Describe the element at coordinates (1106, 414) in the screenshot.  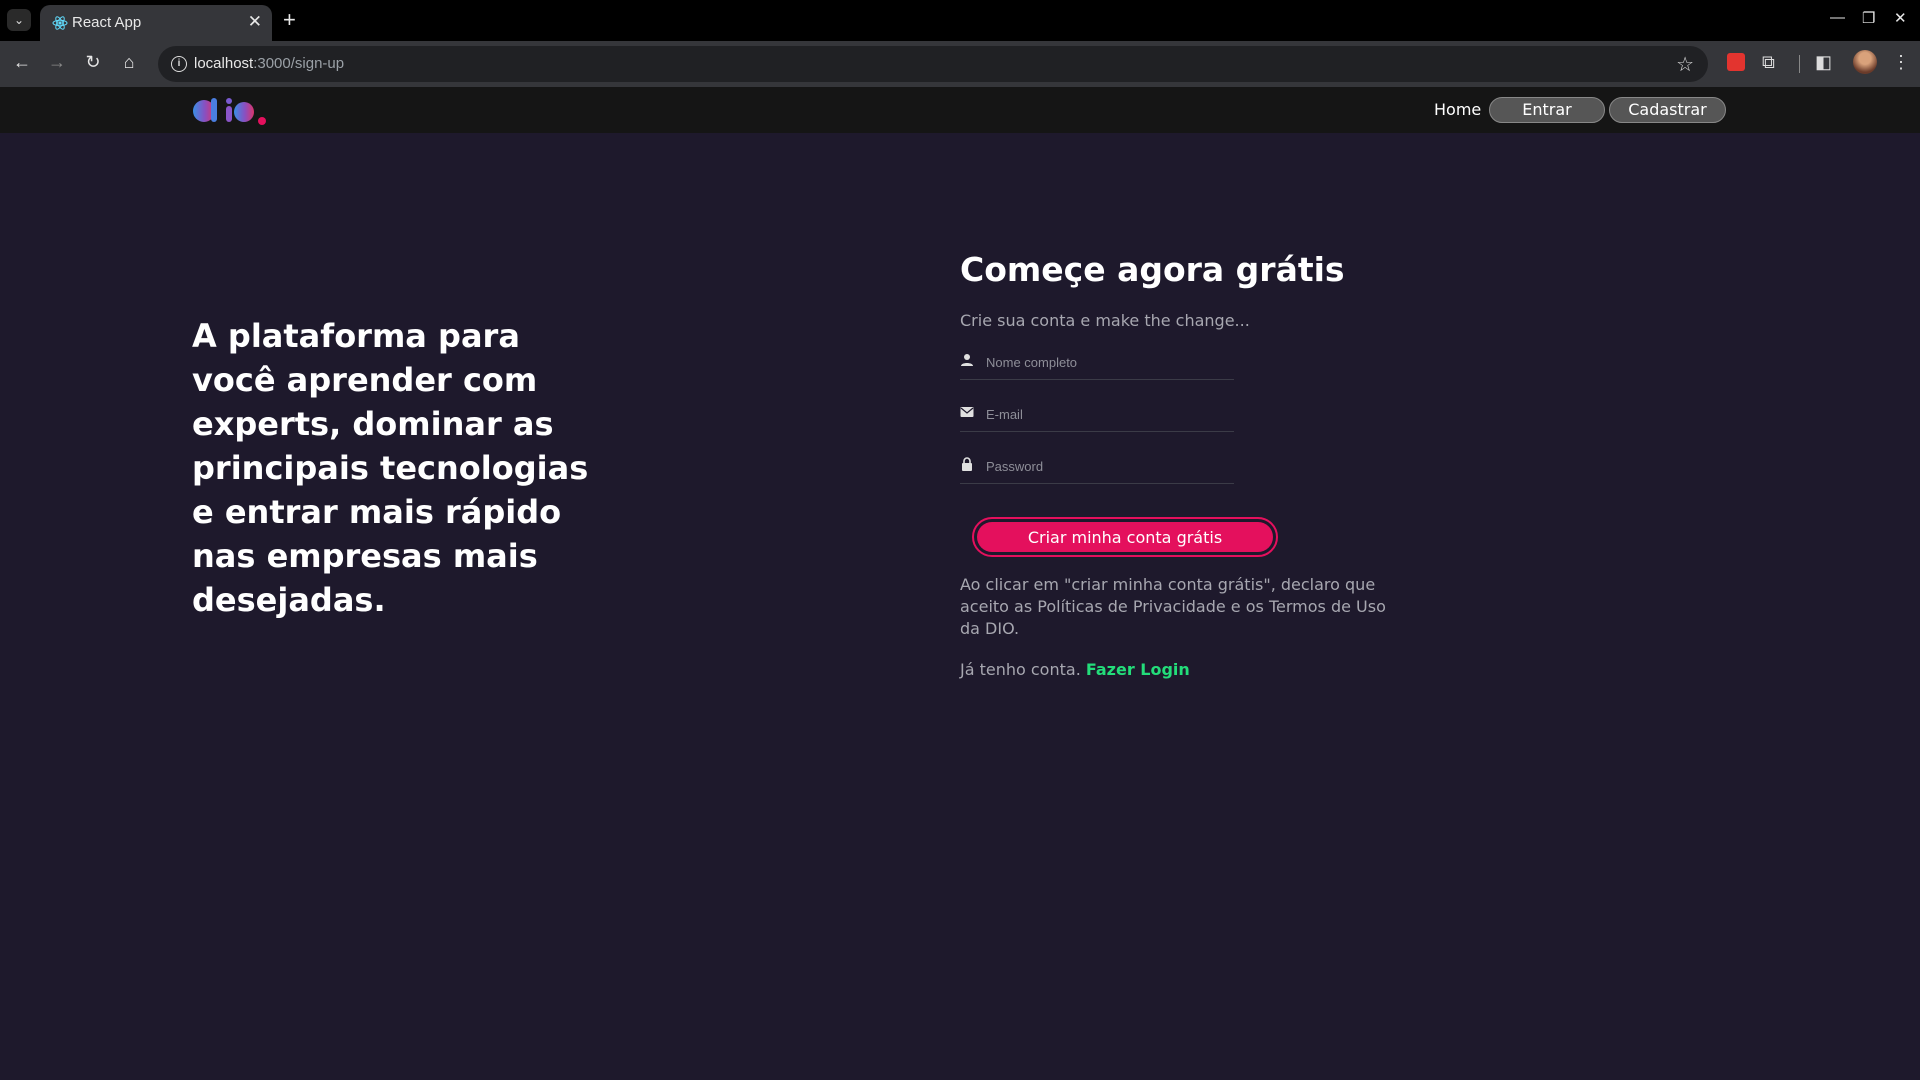
I see `email-input` at that location.